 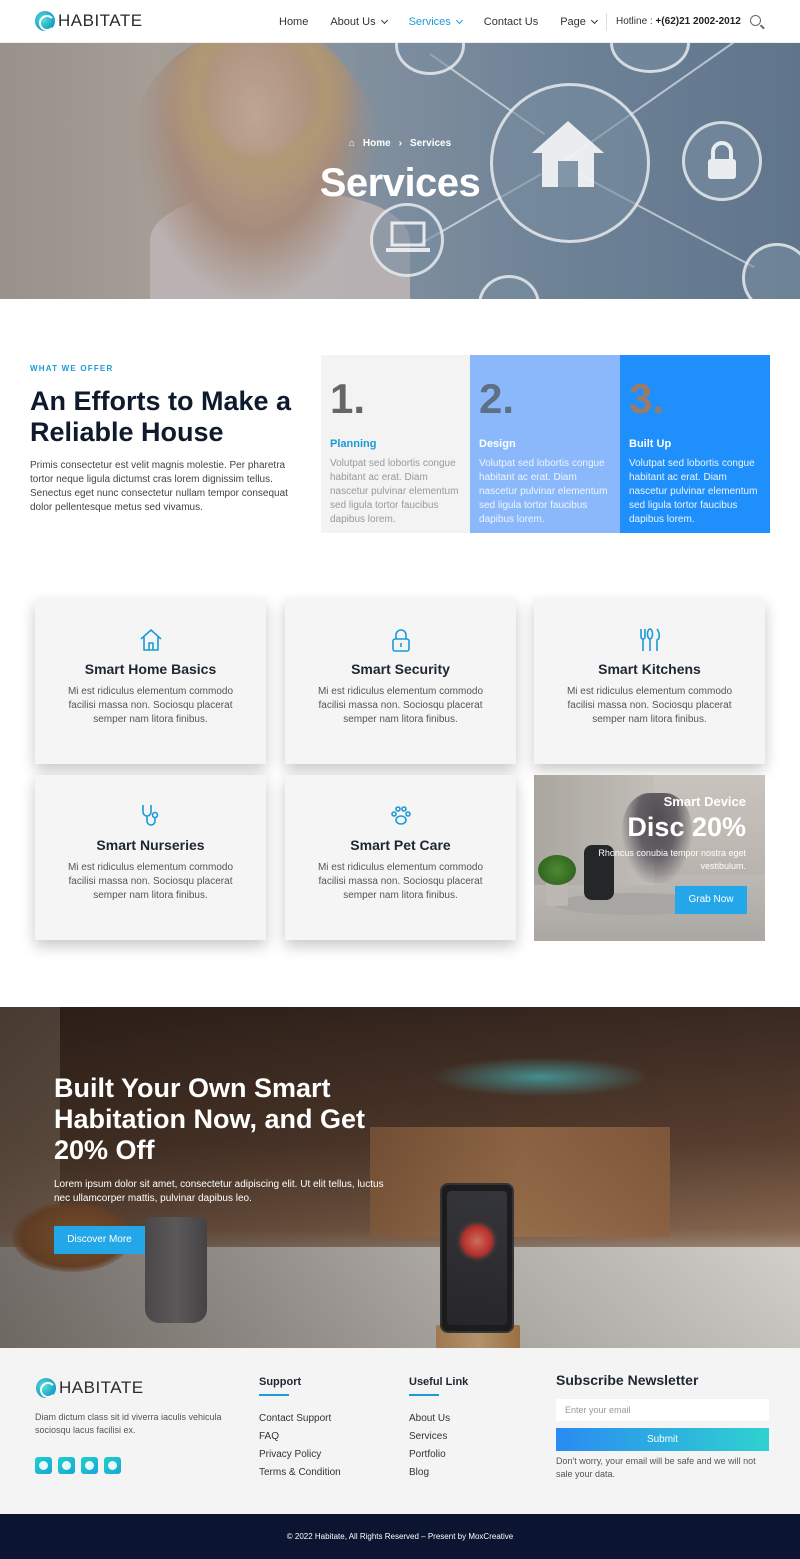 What do you see at coordinates (438, 1473) in the screenshot?
I see `footer-link: Blog` at bounding box center [438, 1473].